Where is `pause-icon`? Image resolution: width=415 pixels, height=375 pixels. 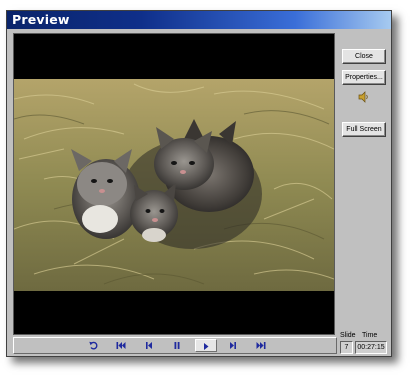
pause-icon is located at coordinates (177, 345).